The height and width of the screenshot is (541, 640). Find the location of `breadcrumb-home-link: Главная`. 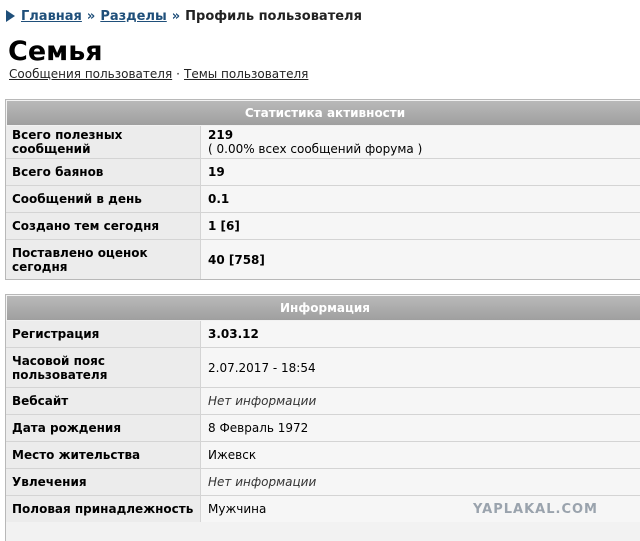

breadcrumb-home-link: Главная is located at coordinates (51, 16).